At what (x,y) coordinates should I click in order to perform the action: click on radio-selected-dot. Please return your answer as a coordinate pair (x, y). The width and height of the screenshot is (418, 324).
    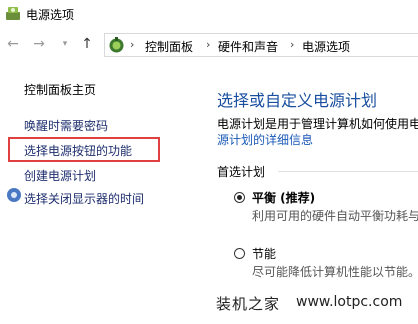
    Looking at the image, I should click on (239, 197).